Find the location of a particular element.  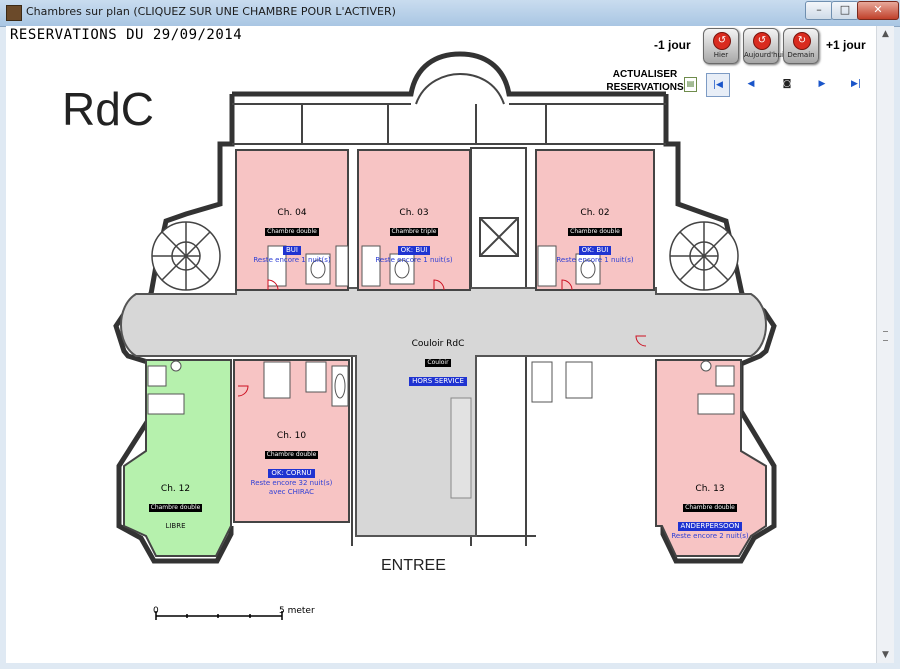

reservations-date-title: RESERVATIONS DU 29/09/2014 is located at coordinates (126, 35).